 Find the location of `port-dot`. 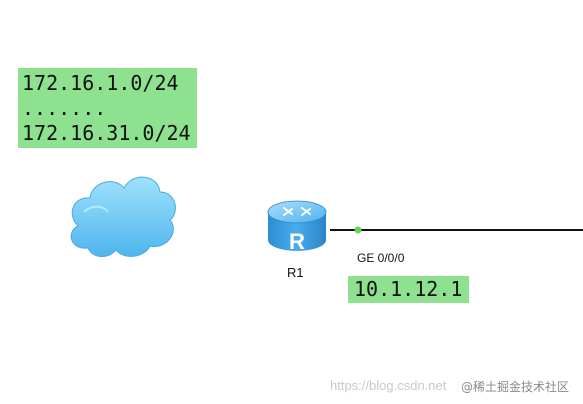

port-dot is located at coordinates (358, 230).